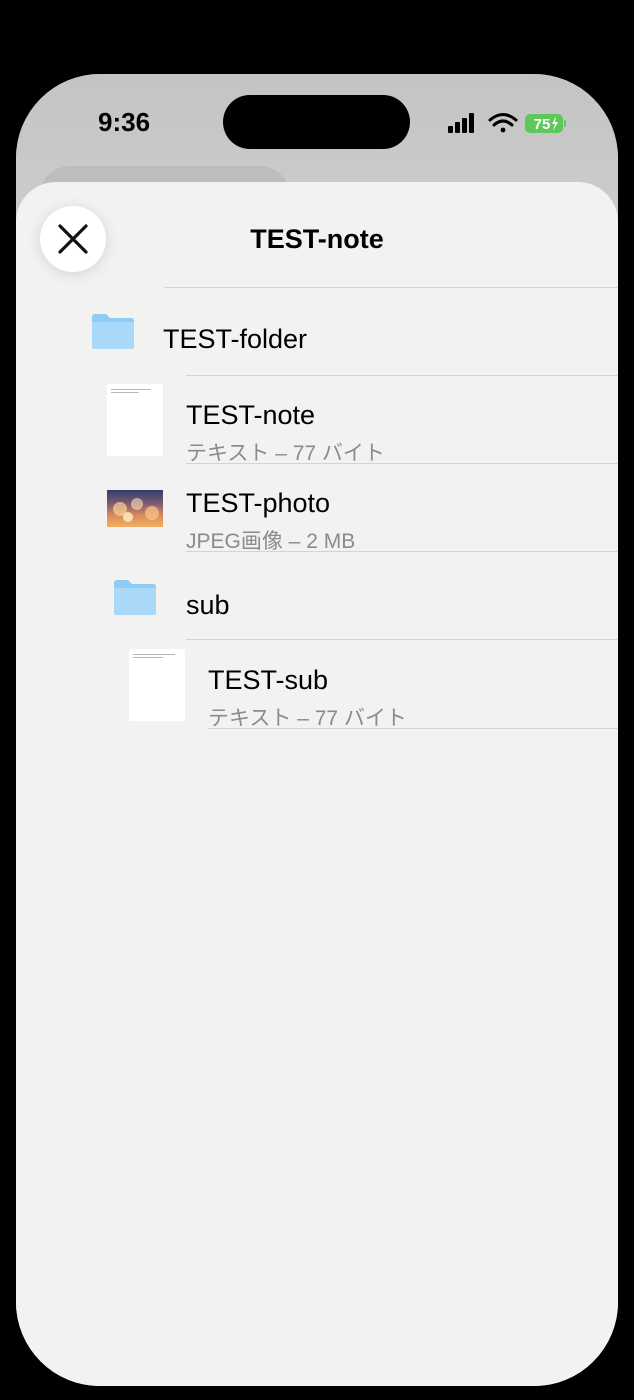 The width and height of the screenshot is (634, 1400). What do you see at coordinates (124, 122) in the screenshot?
I see `status-time: 9:36` at bounding box center [124, 122].